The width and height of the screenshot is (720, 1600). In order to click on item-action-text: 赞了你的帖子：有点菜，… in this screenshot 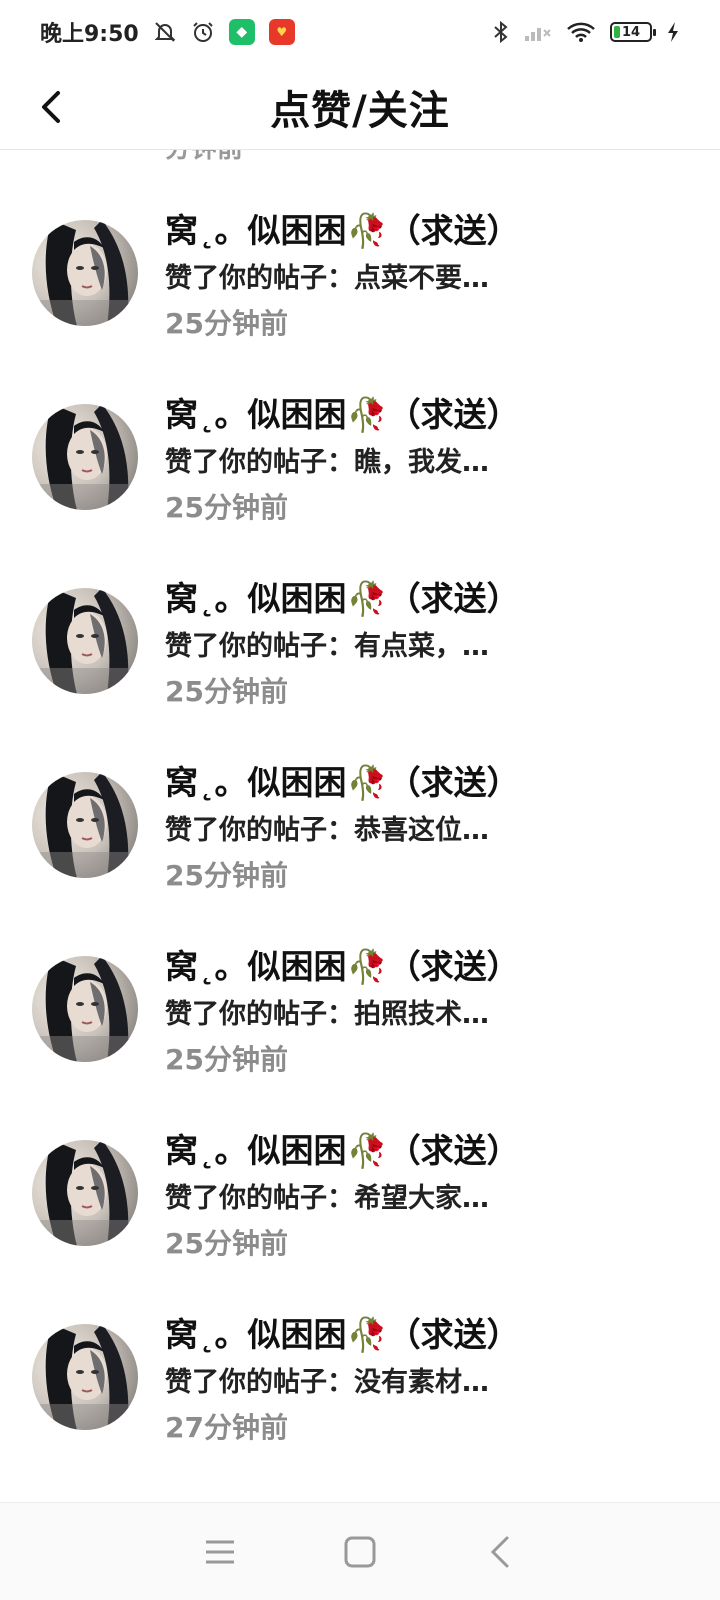, I will do `click(327, 646)`.